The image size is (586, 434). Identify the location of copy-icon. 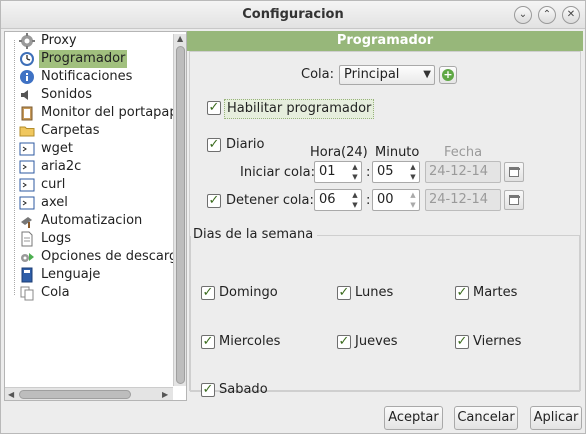
(27, 293).